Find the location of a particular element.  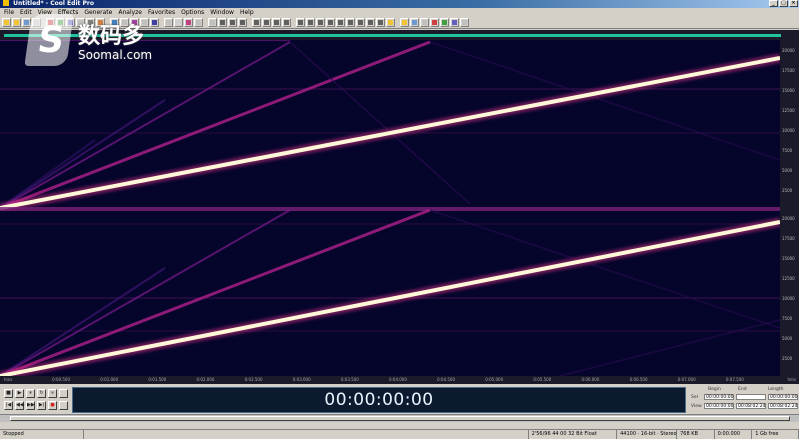

transport-controls: ■ ▶ ⏸ ↻ ∞ |◀ ◀◀ ▶▶ ▶| ● is located at coordinates (35, 400).